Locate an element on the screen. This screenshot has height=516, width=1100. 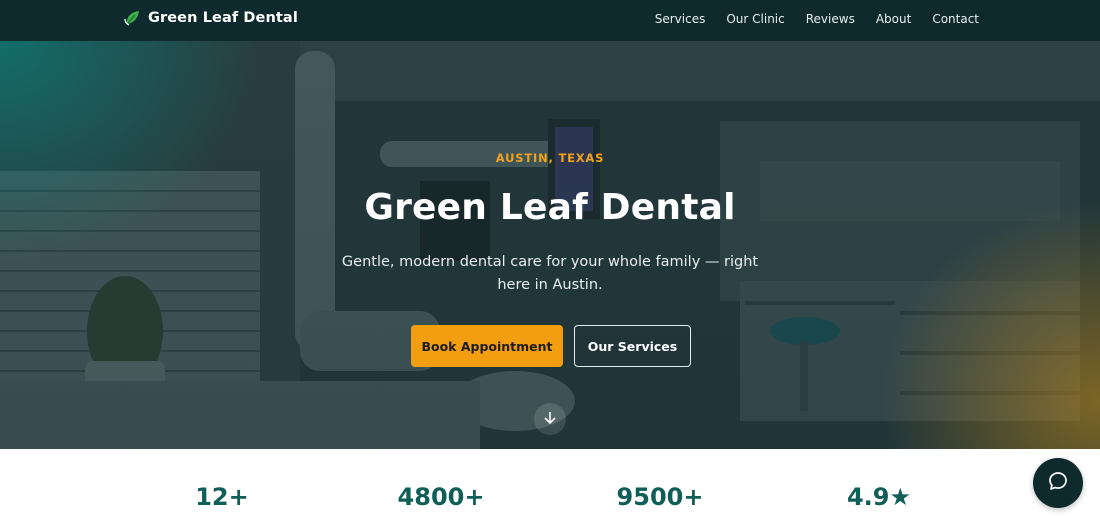
nav-link-our-clinic: Our Clinic is located at coordinates (755, 19).